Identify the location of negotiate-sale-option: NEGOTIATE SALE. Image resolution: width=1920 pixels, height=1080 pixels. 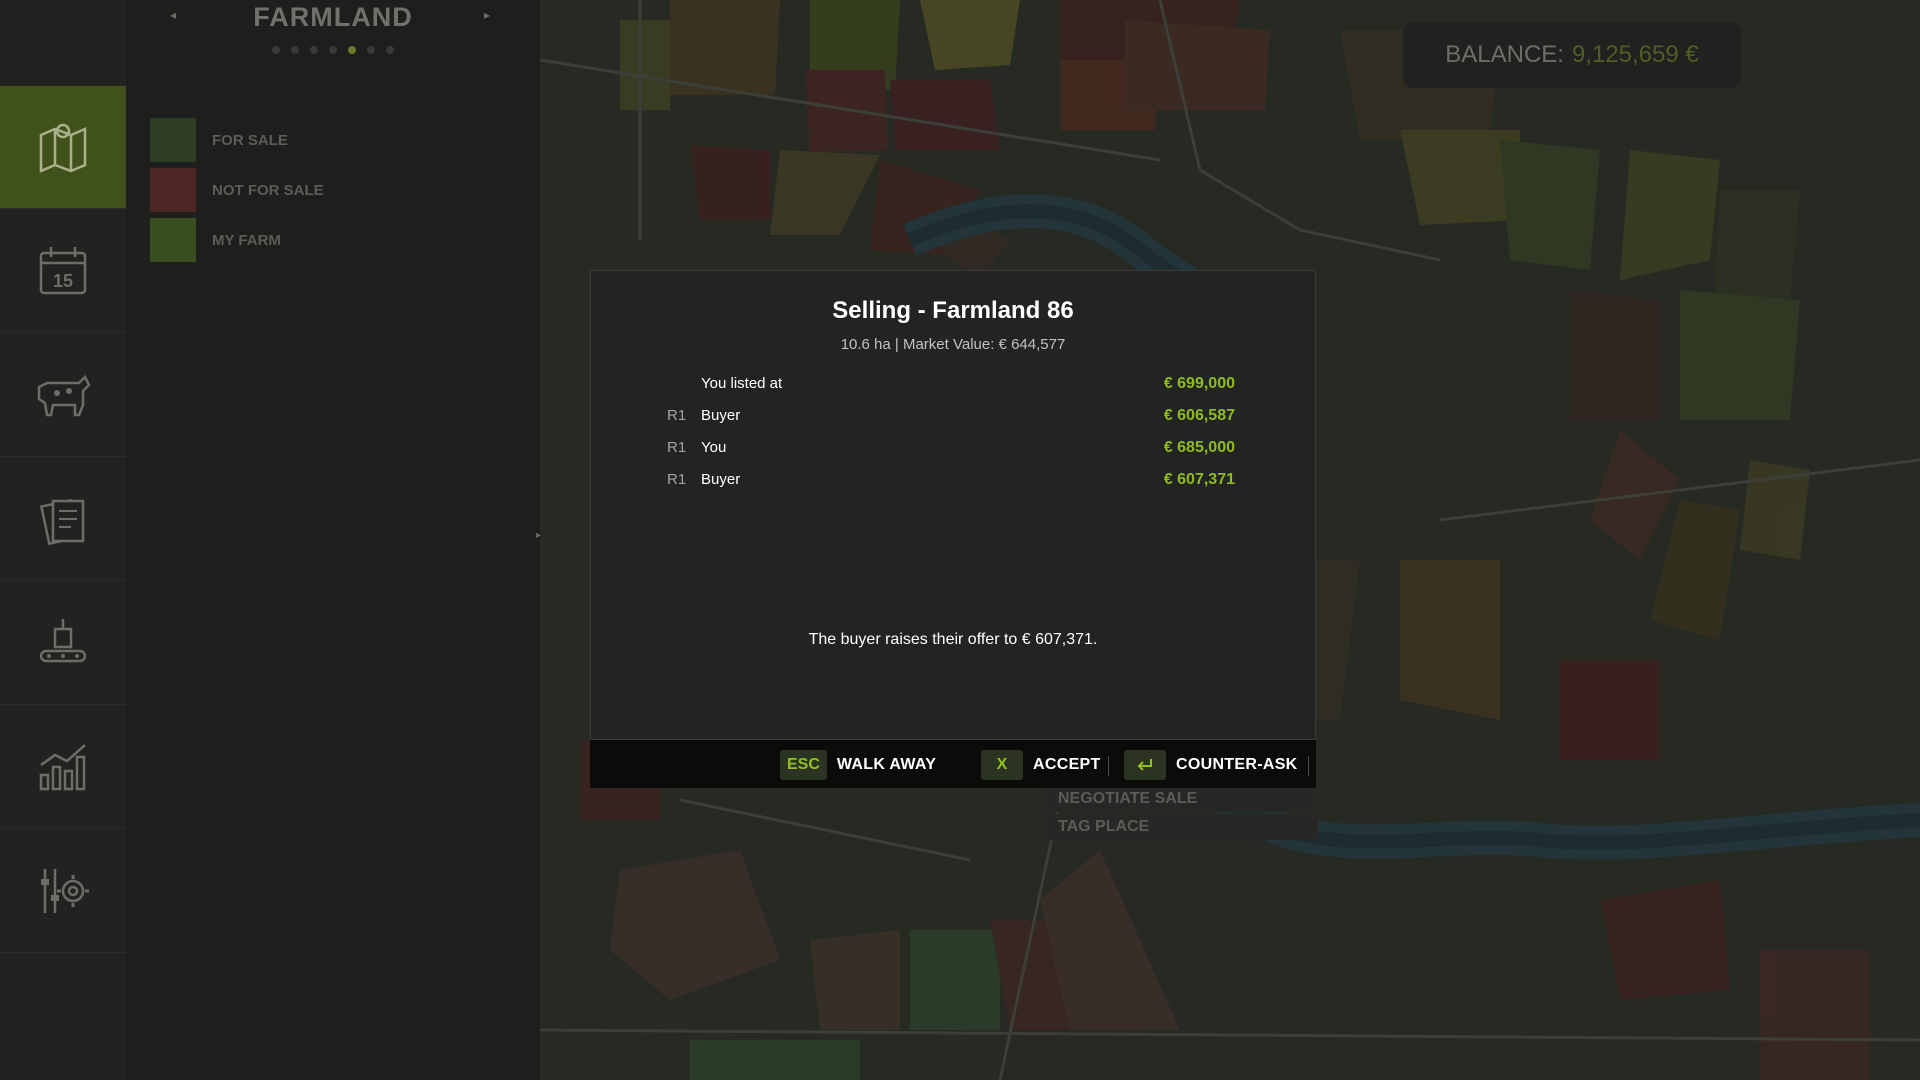
(1182, 799).